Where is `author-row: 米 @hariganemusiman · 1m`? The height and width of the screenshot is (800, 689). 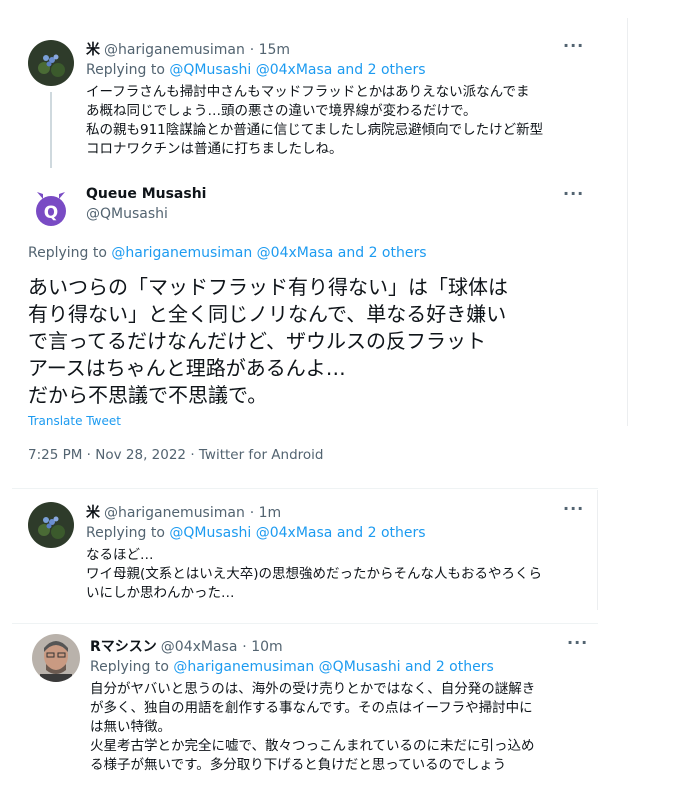 author-row: 米 @hariganemusiman · 1m is located at coordinates (183, 512).